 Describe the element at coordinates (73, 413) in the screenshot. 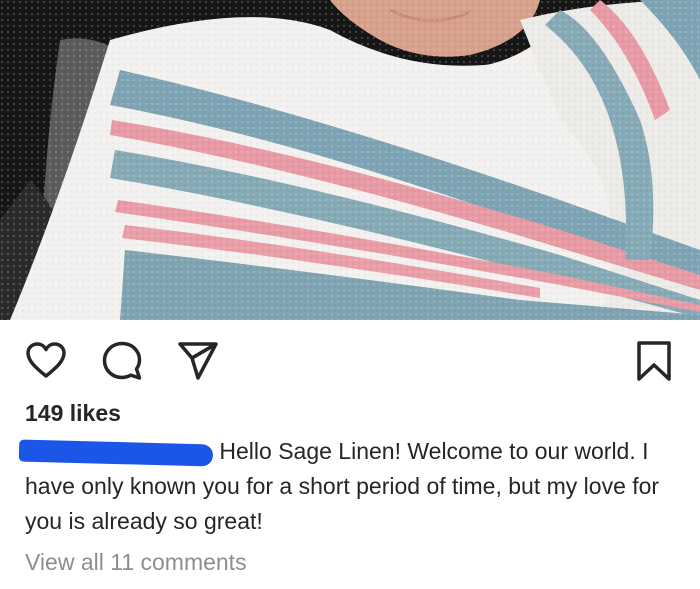

I see `like-count: 149 likes` at that location.